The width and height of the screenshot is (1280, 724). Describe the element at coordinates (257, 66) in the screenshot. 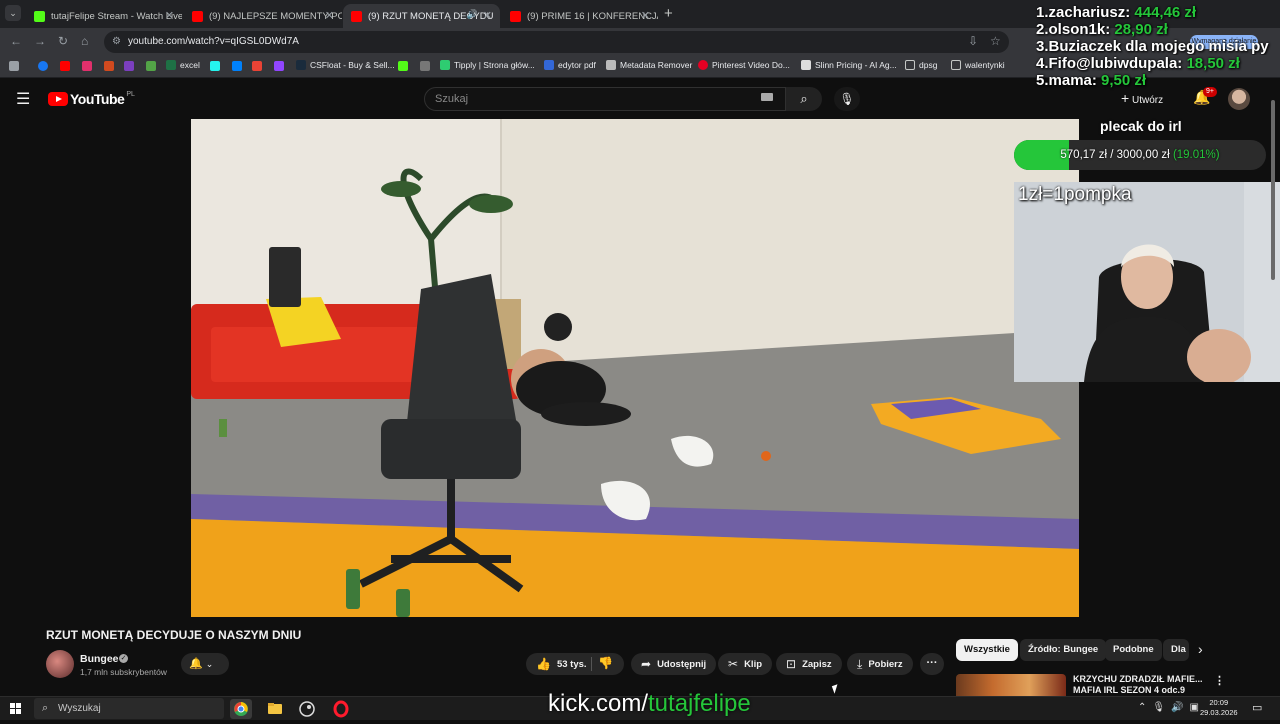

I see `gmail-icon` at that location.